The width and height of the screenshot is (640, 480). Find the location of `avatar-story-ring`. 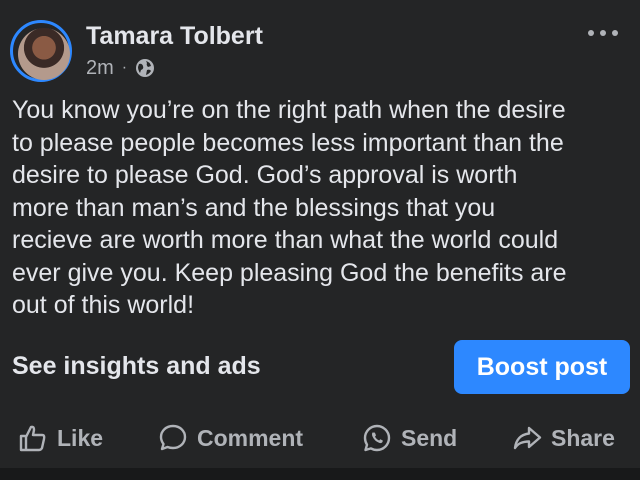

avatar-story-ring is located at coordinates (41, 51).